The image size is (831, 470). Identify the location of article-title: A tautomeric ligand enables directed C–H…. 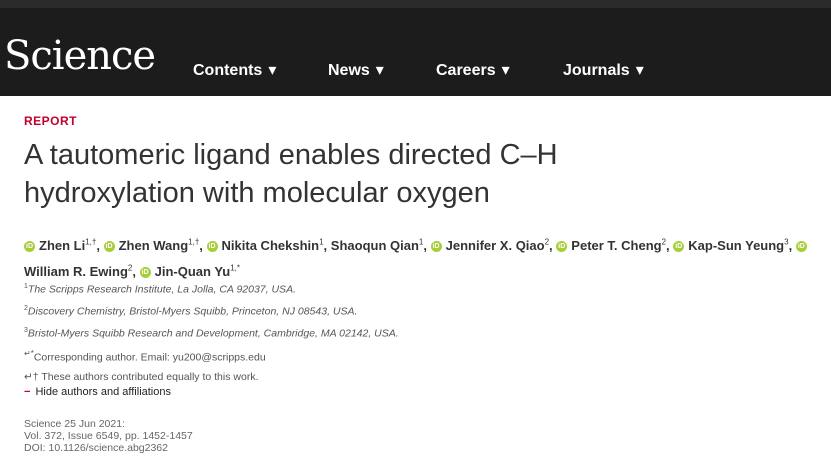
(291, 174).